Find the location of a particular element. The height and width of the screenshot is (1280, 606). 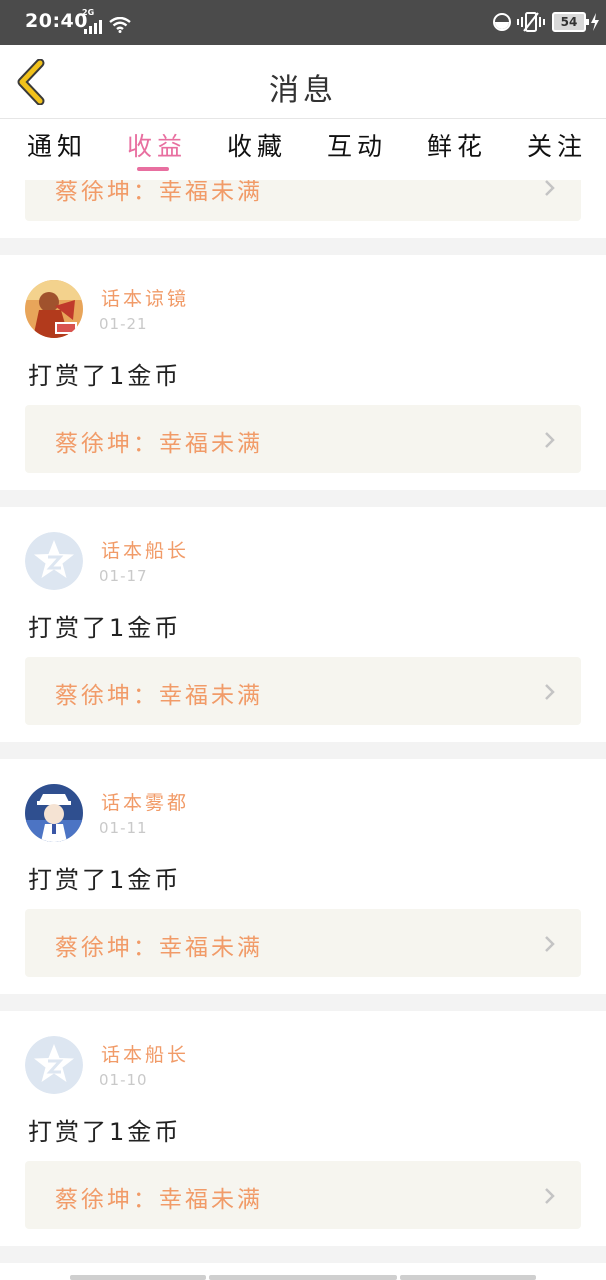

anime-avatar-icon is located at coordinates (54, 813).